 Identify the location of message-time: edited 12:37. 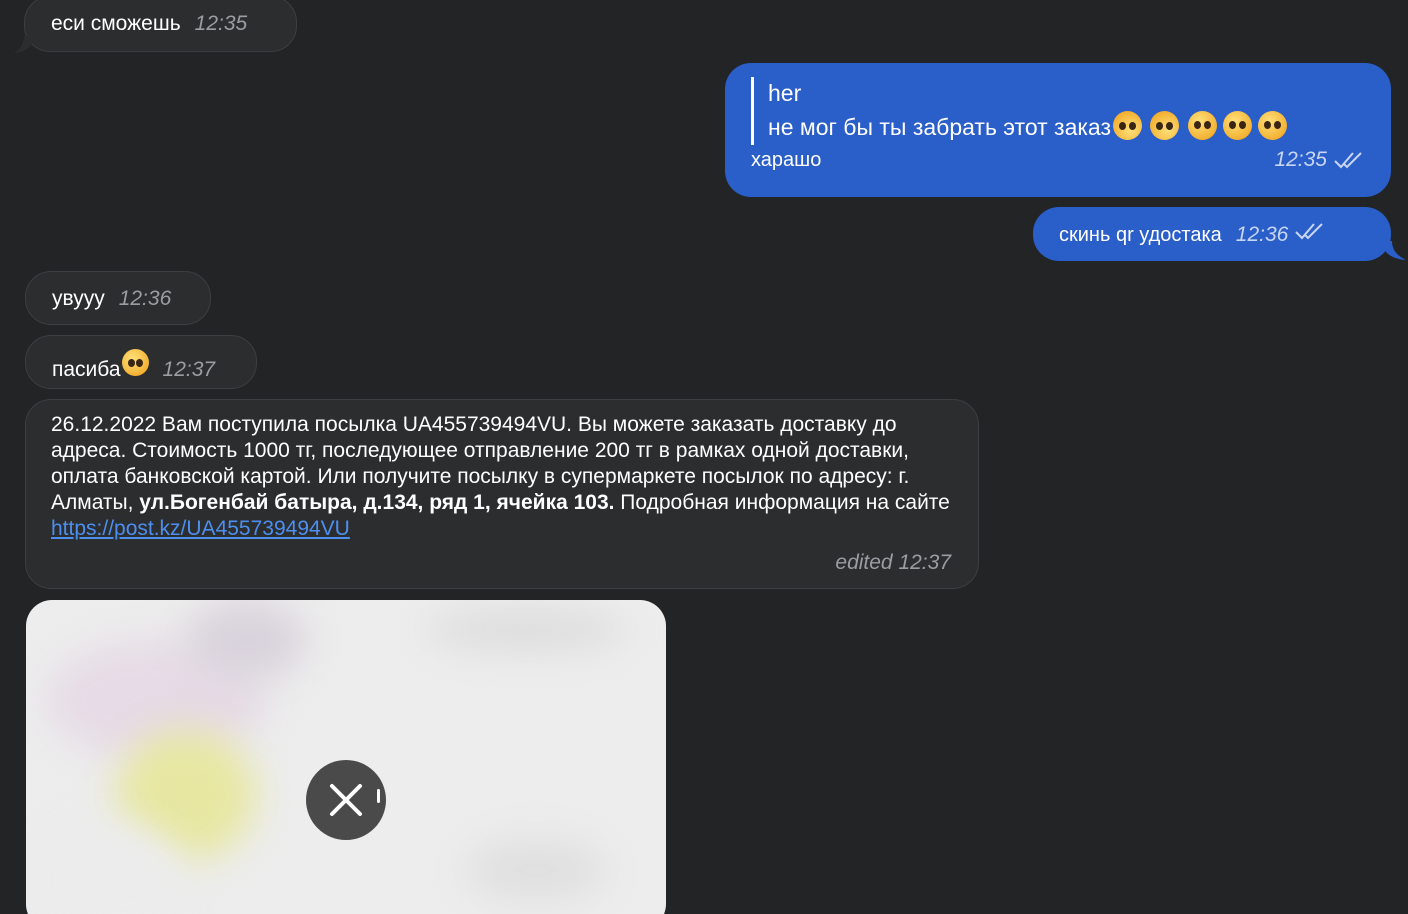
(893, 562).